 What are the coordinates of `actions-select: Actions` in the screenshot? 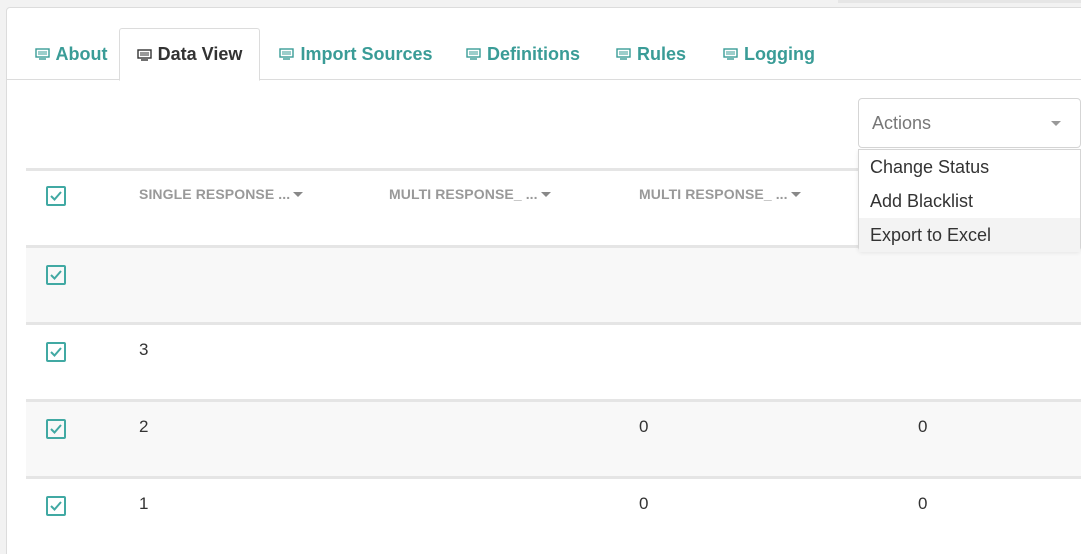 It's located at (969, 123).